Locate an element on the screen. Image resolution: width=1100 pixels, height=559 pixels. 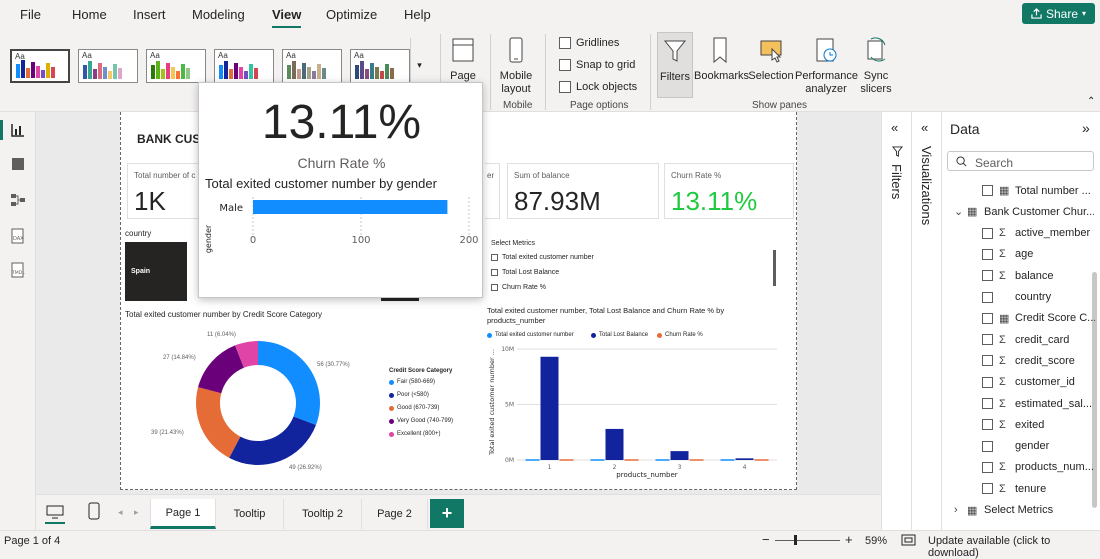
tmdl-view-icon: TMDL is located at coordinates (18, 270).